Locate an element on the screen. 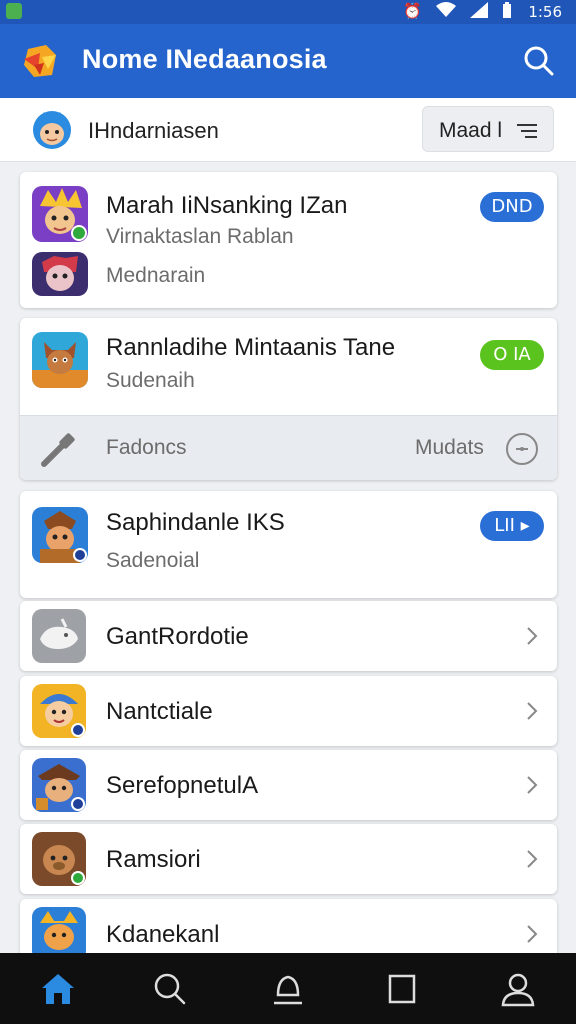 The width and height of the screenshot is (576, 1024). app-icon-kid is located at coordinates (59, 711).